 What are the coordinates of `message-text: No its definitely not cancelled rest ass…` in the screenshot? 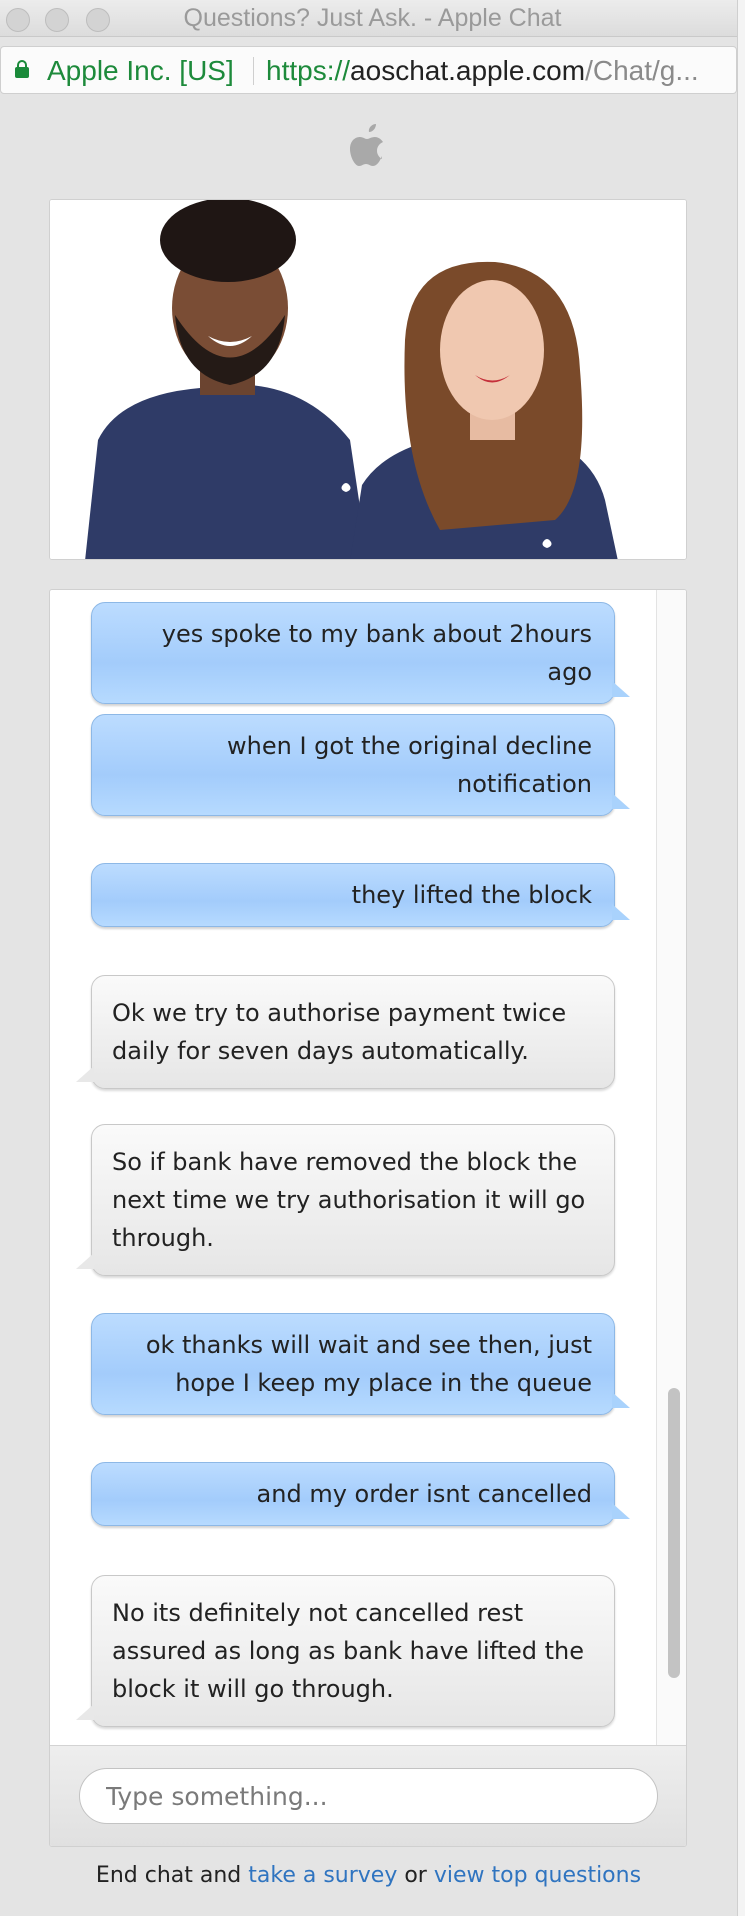 It's located at (348, 1651).